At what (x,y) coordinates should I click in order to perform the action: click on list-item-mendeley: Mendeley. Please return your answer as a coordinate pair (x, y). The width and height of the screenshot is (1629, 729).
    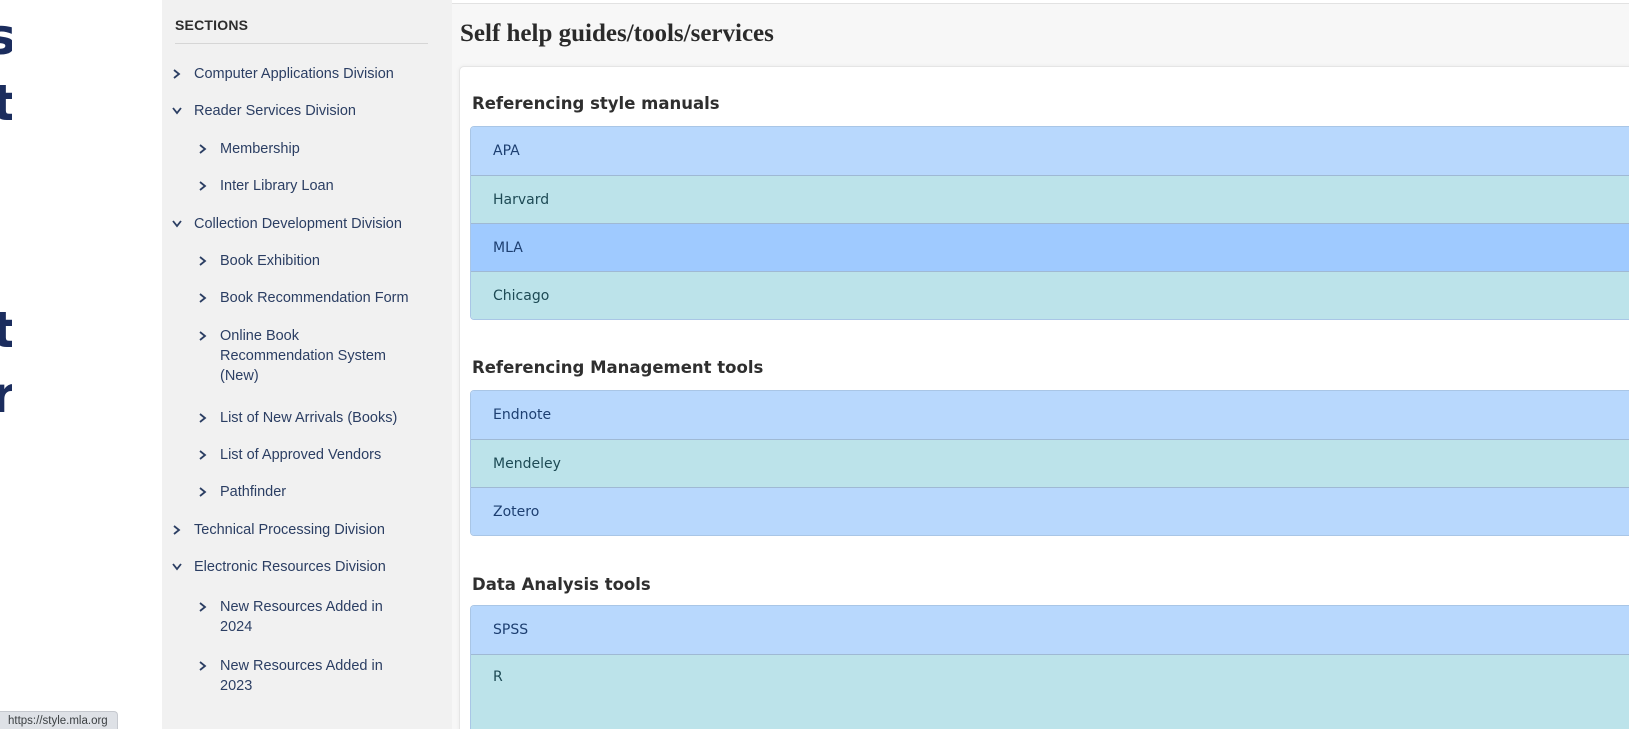
    Looking at the image, I should click on (1050, 463).